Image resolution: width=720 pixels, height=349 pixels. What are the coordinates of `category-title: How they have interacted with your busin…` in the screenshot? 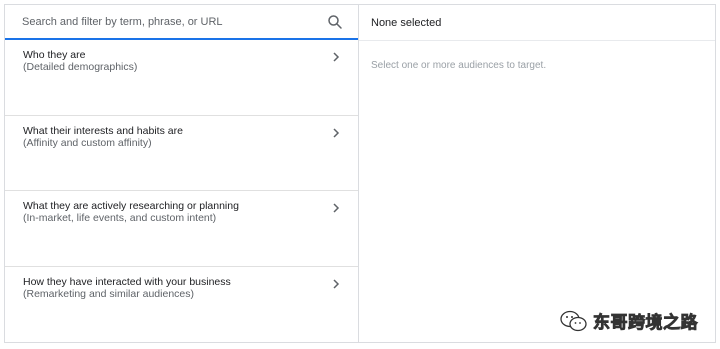 It's located at (127, 281).